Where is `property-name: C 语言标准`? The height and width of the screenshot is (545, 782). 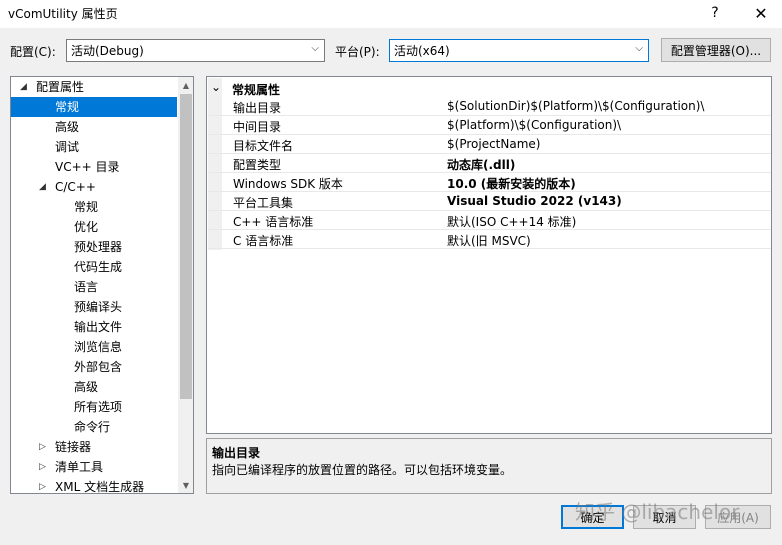
property-name: C 语言标准 is located at coordinates (263, 241).